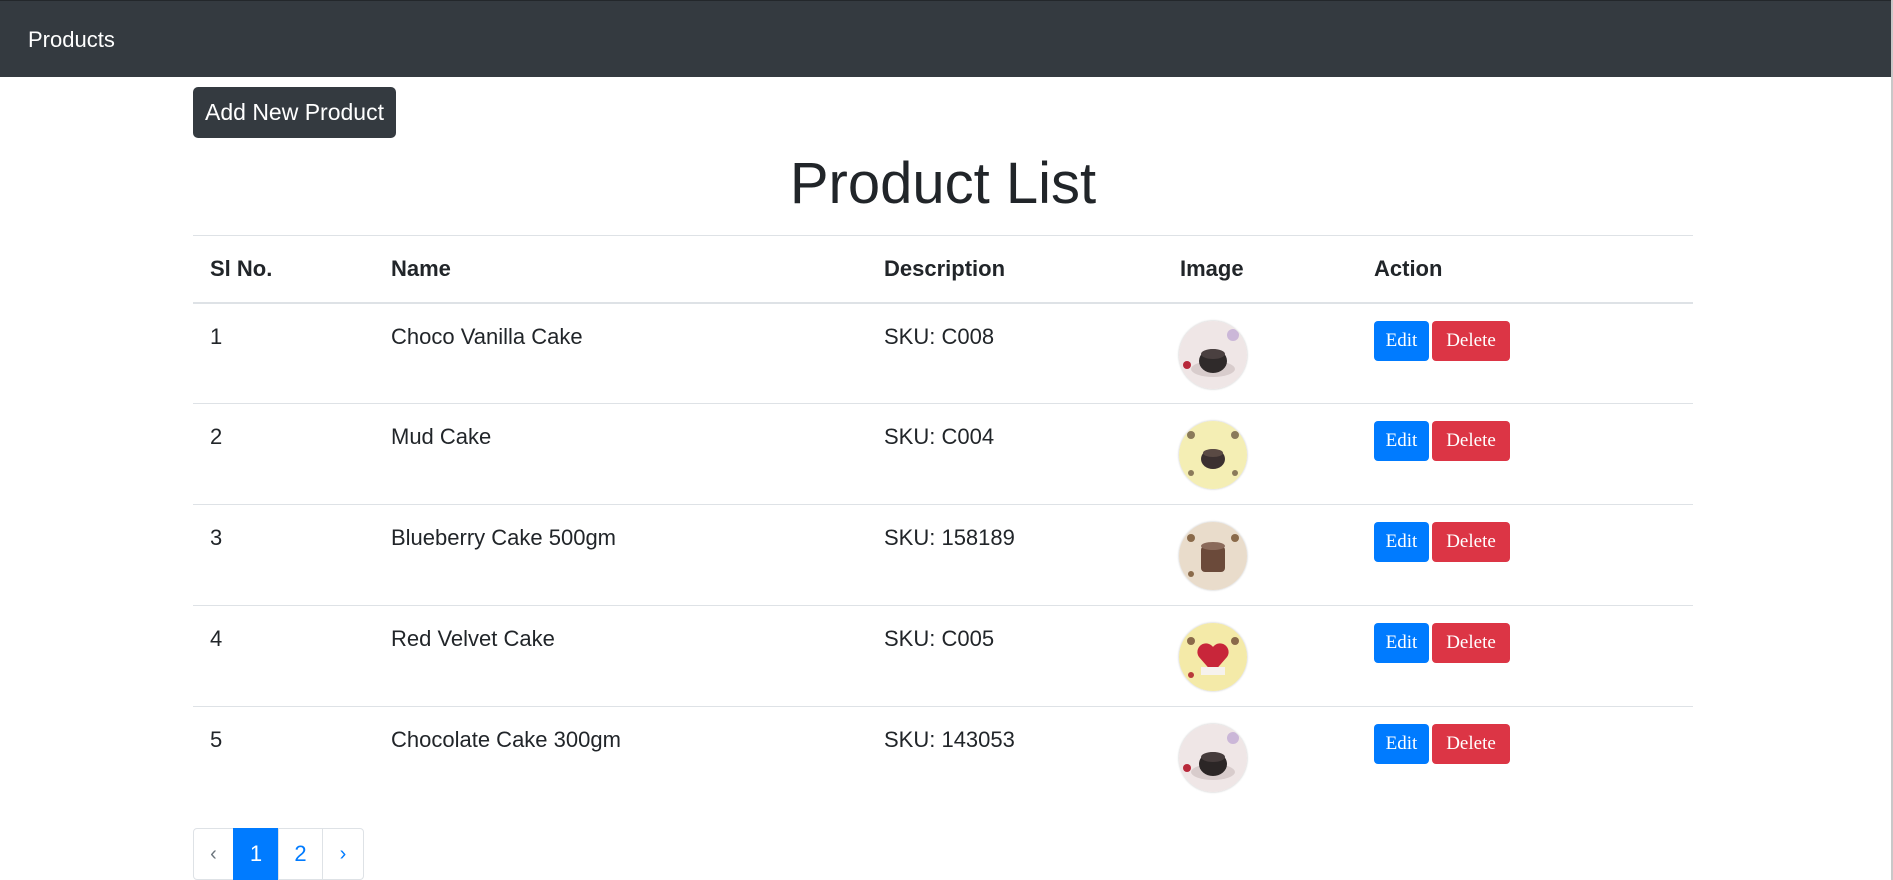 The image size is (1893, 880). What do you see at coordinates (256, 854) in the screenshot?
I see `pagination-page-1: 1` at bounding box center [256, 854].